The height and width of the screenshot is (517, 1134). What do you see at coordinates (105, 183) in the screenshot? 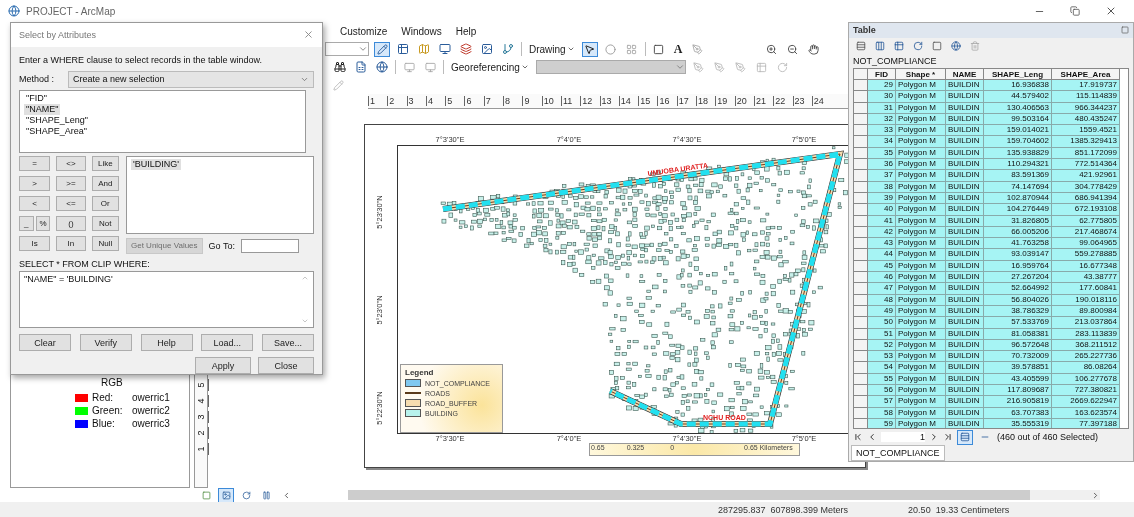
I see `operator-button: And` at bounding box center [105, 183].